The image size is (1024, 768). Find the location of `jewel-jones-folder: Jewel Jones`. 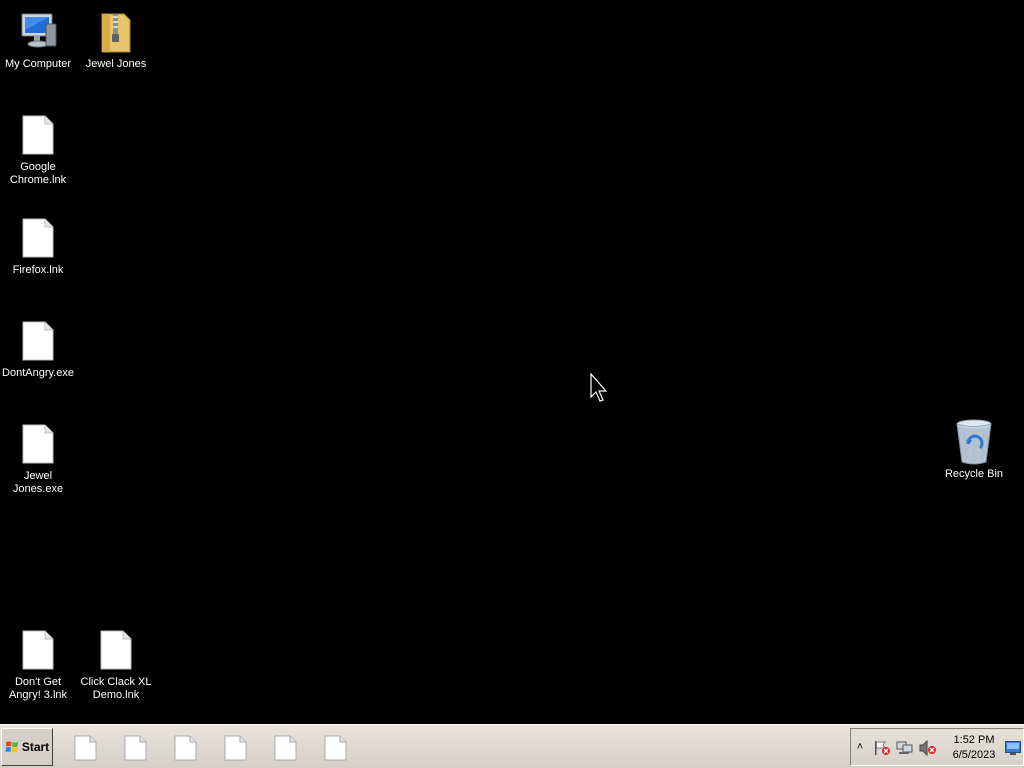

jewel-jones-folder: Jewel Jones is located at coordinates (116, 39).